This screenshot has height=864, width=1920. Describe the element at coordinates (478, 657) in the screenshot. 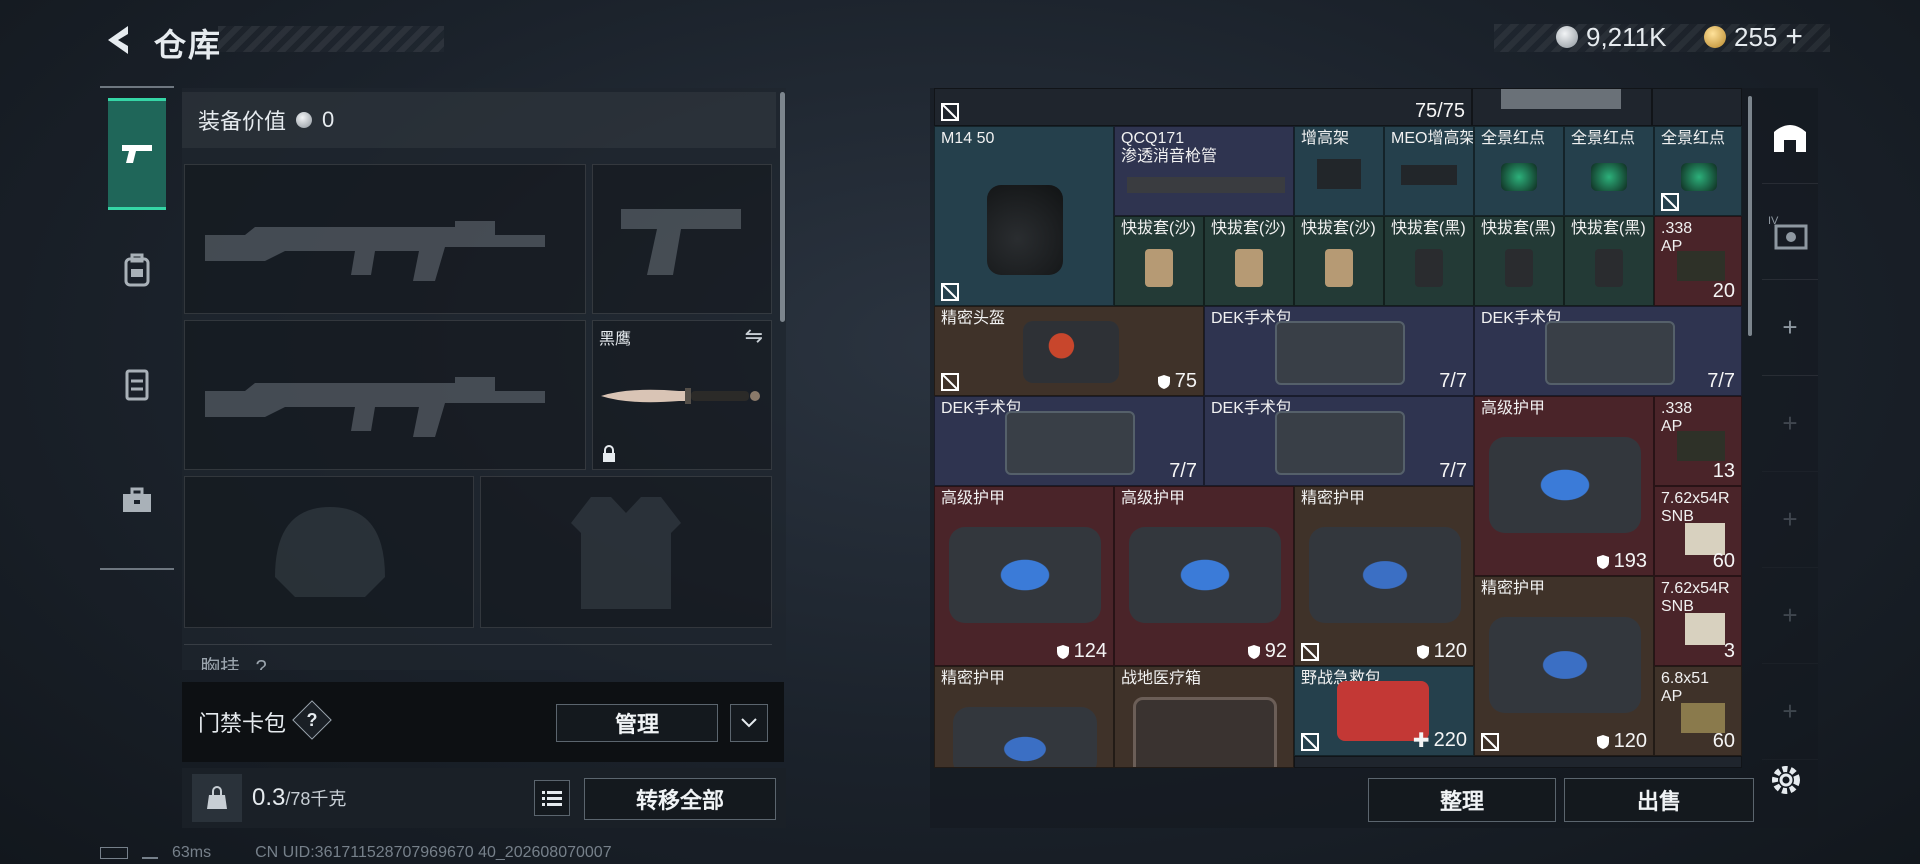

I see `chest-rig-row: 胸挂 ?` at that location.